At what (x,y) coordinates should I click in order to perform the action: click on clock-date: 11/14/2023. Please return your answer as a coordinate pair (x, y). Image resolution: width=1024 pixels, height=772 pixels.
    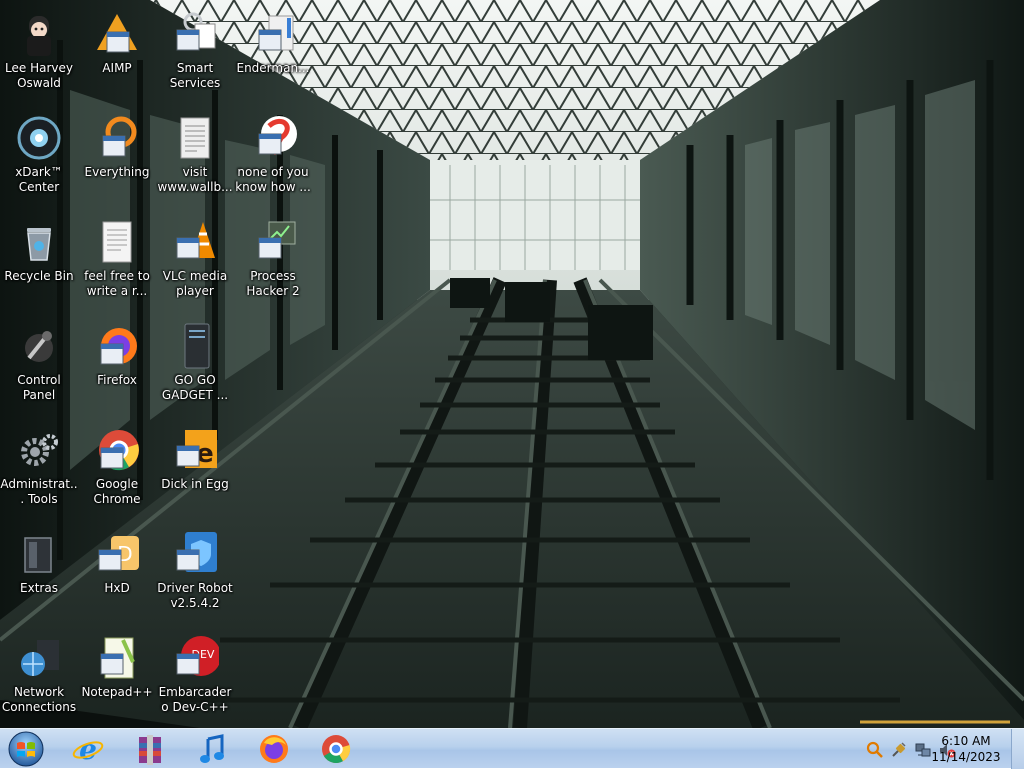
    Looking at the image, I should click on (966, 757).